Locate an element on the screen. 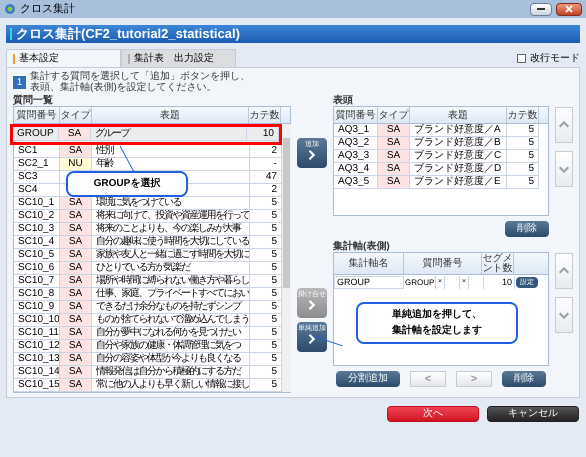 The width and height of the screenshot is (586, 457). window-title: クロス集計 is located at coordinates (48, 9).